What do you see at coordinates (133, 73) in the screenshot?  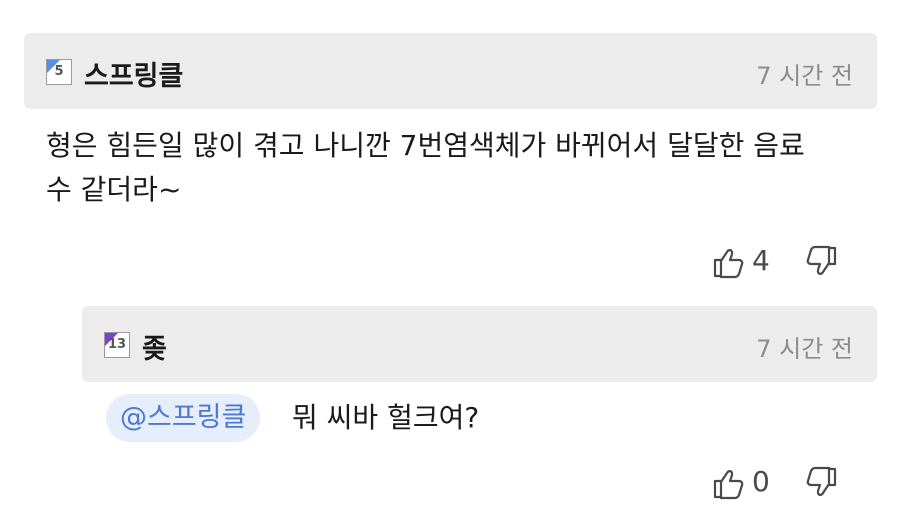 I see `author-name: 스프링클` at bounding box center [133, 73].